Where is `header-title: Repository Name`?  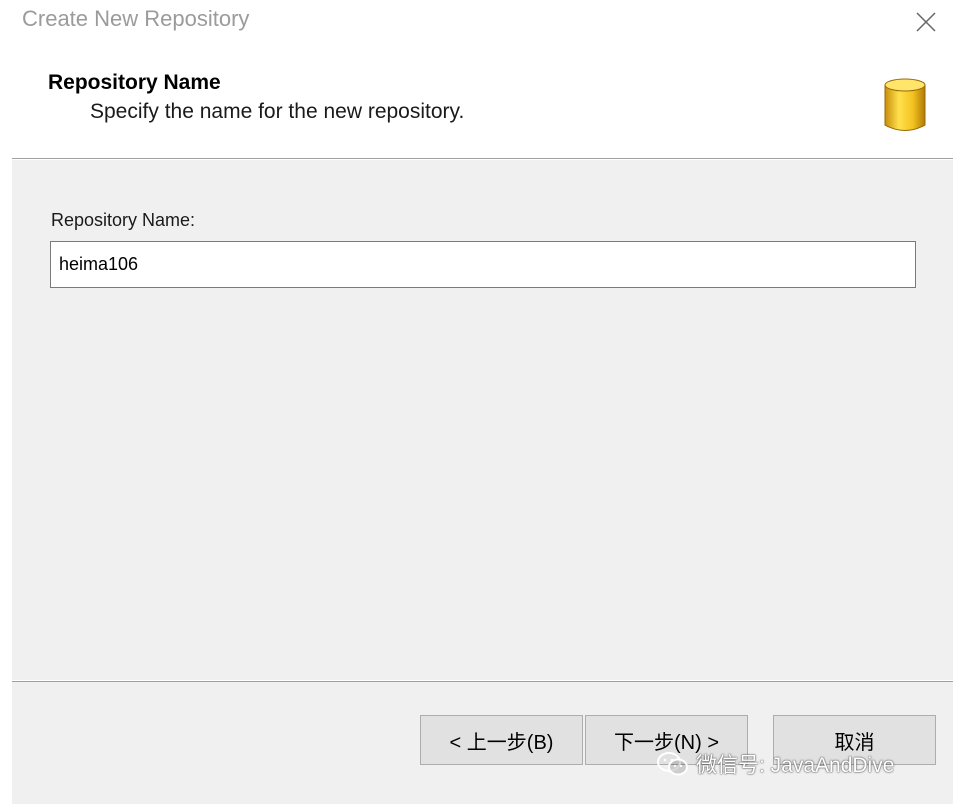 header-title: Repository Name is located at coordinates (134, 82).